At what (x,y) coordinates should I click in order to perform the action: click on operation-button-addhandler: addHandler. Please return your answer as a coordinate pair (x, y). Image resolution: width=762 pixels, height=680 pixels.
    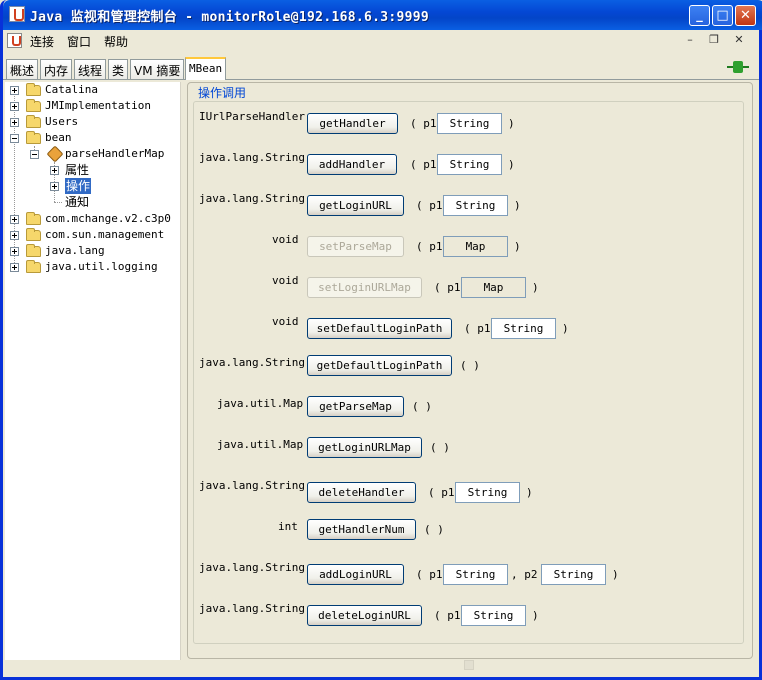
    Looking at the image, I should click on (352, 164).